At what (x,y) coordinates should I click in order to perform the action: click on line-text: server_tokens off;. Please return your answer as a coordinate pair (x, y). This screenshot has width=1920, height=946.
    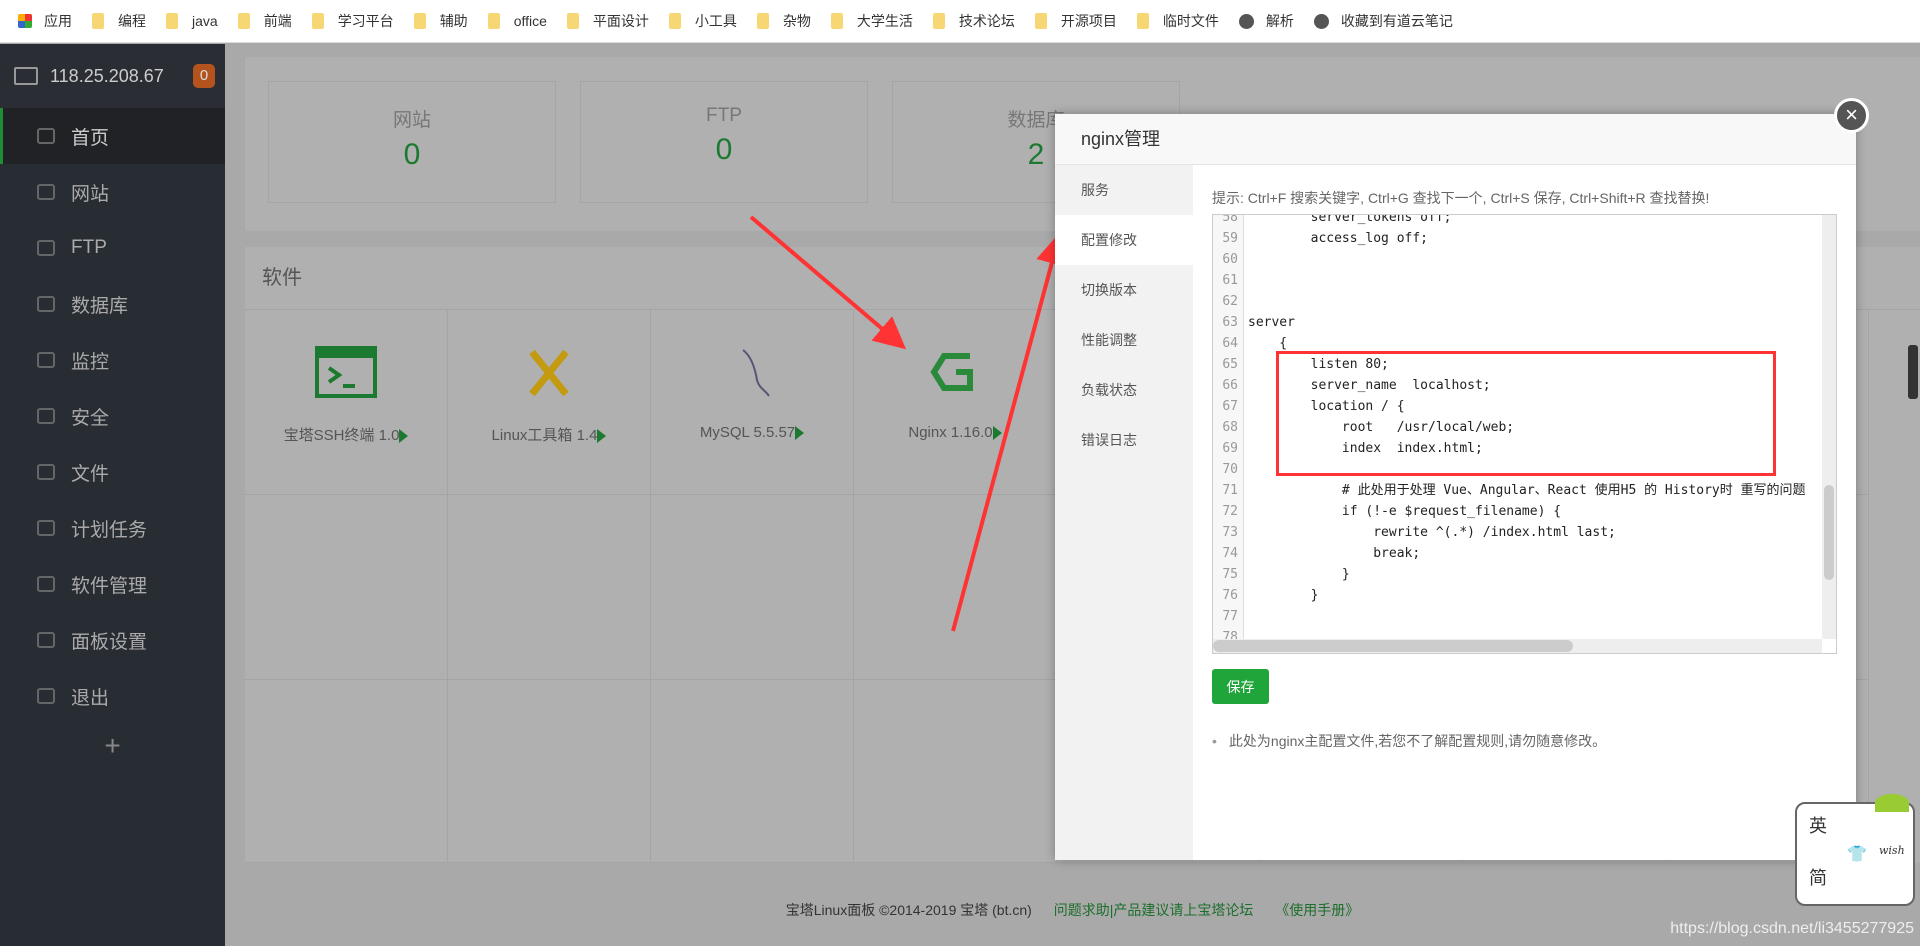
    Looking at the image, I should click on (1350, 219).